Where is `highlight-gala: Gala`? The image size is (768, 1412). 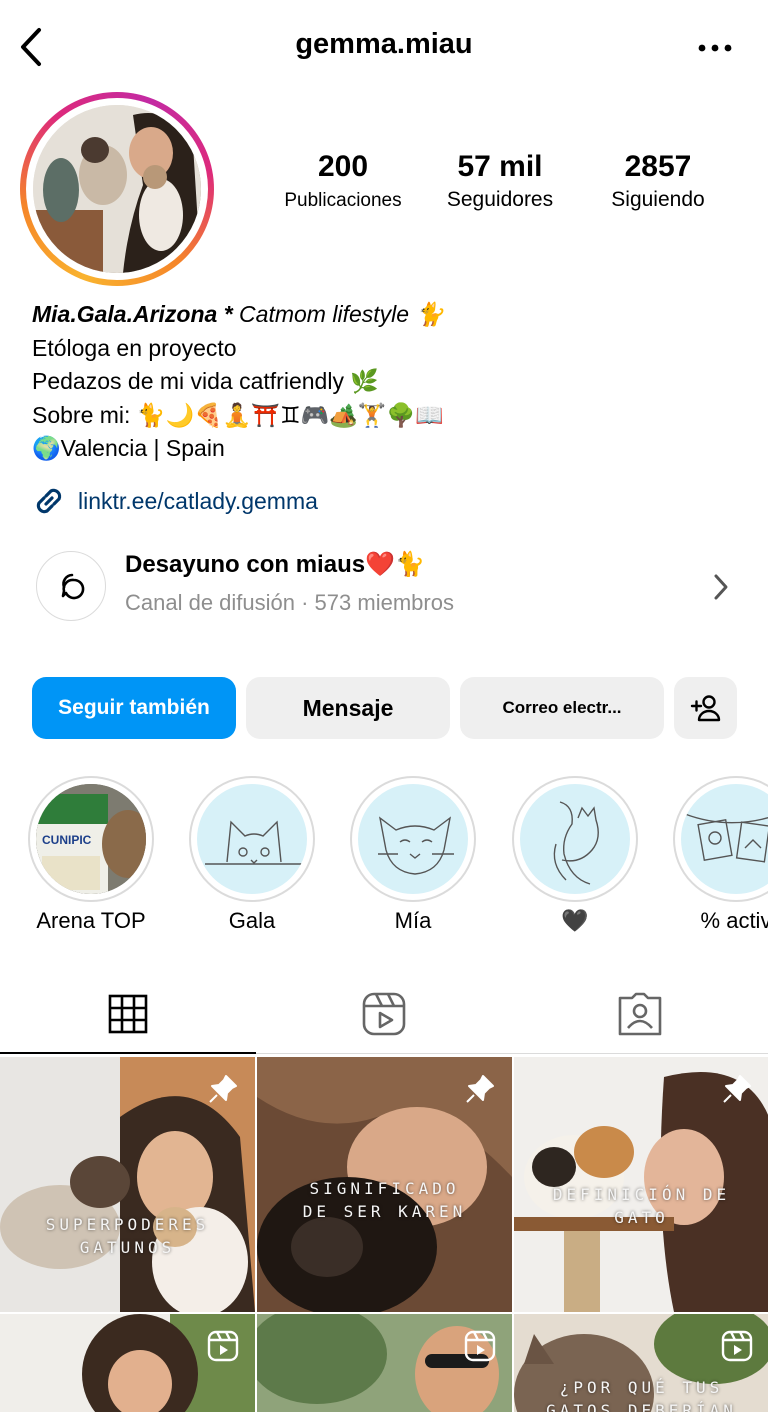 highlight-gala: Gala is located at coordinates (252, 855).